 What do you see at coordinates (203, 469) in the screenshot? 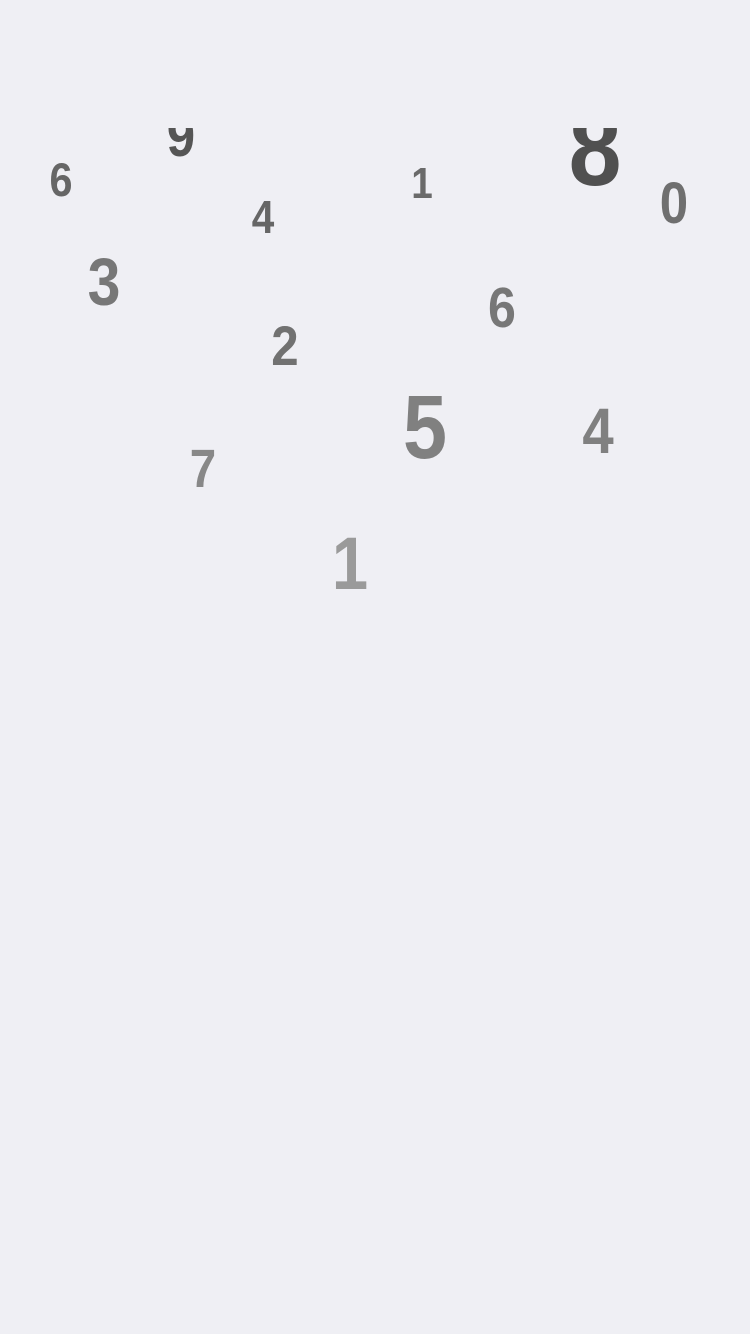
I see `digit: 7` at bounding box center [203, 469].